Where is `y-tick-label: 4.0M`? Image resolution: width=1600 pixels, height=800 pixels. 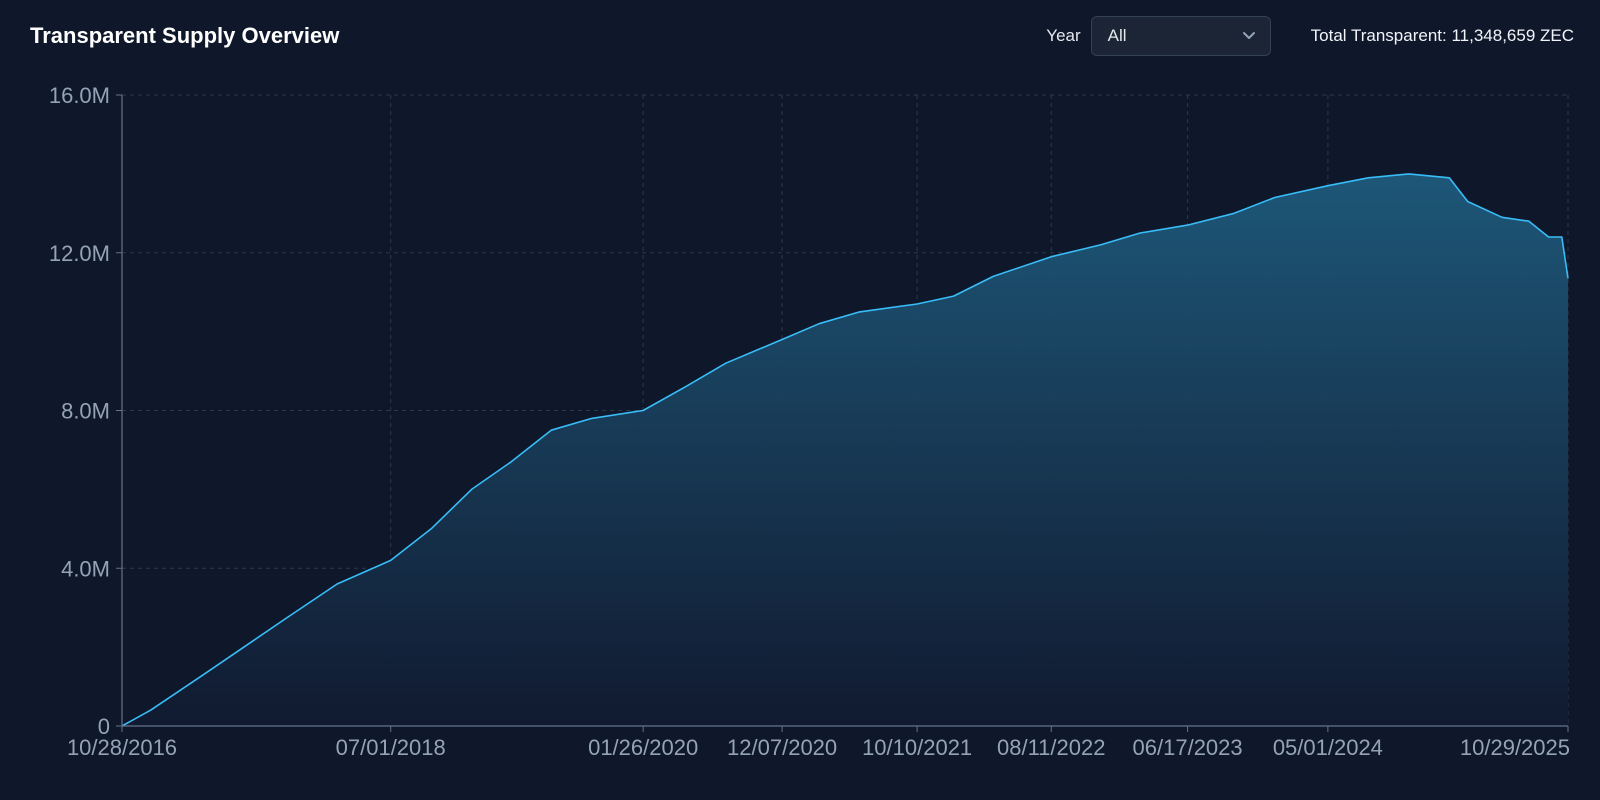 y-tick-label: 4.0M is located at coordinates (85, 568).